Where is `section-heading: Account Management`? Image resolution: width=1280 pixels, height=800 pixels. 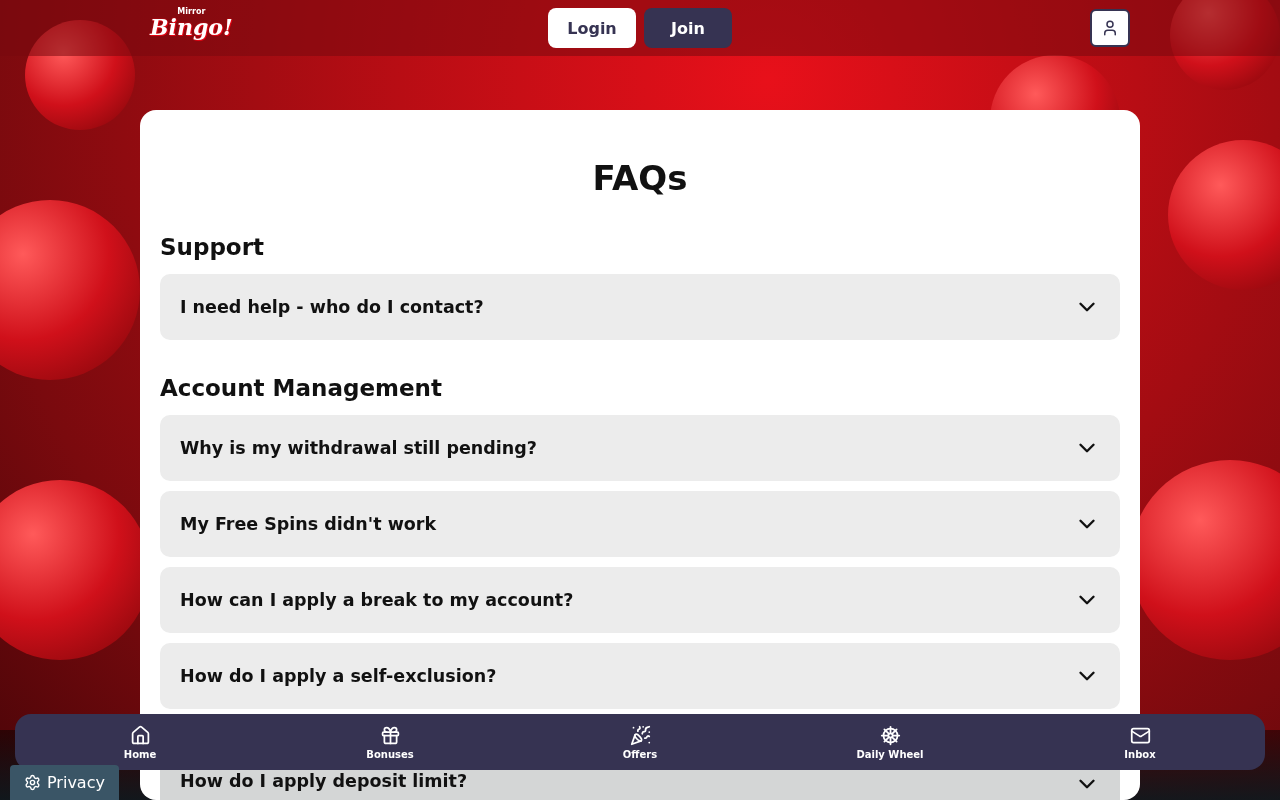 section-heading: Account Management is located at coordinates (301, 388).